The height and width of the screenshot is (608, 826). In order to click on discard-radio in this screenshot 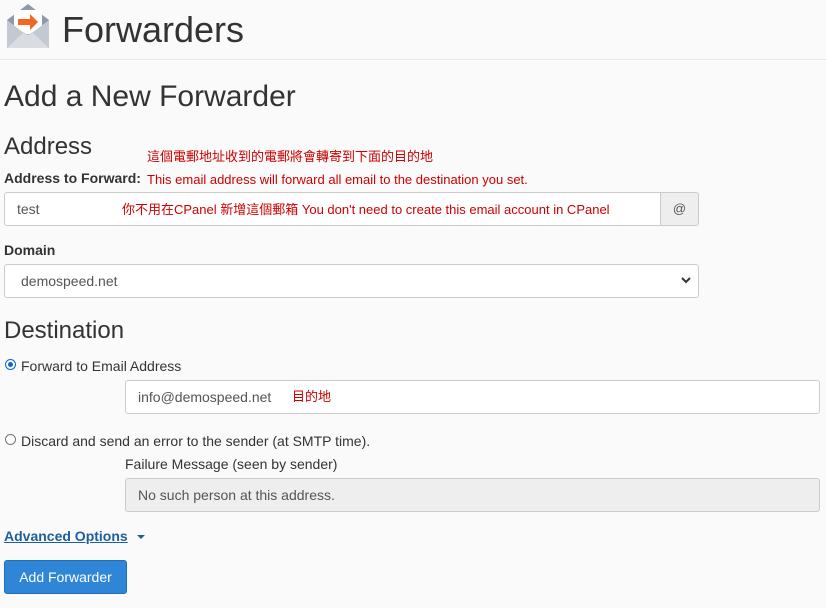, I will do `click(10, 439)`.